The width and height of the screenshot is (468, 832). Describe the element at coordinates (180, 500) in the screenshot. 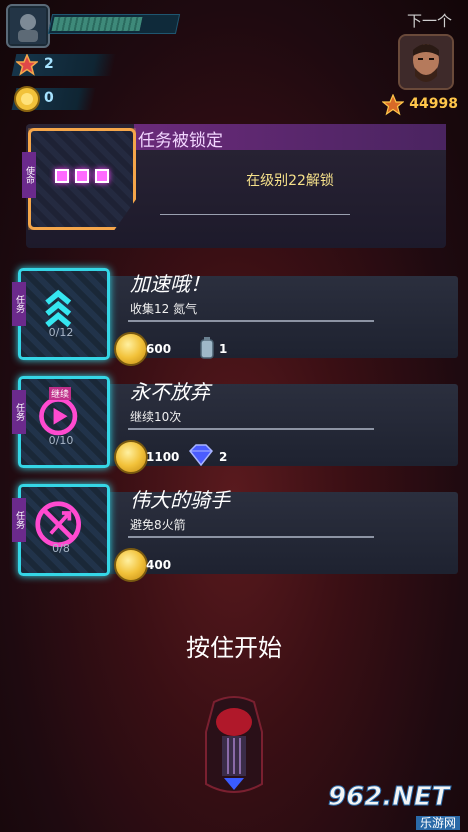

I see `mission-title: 伟大的骑手` at that location.